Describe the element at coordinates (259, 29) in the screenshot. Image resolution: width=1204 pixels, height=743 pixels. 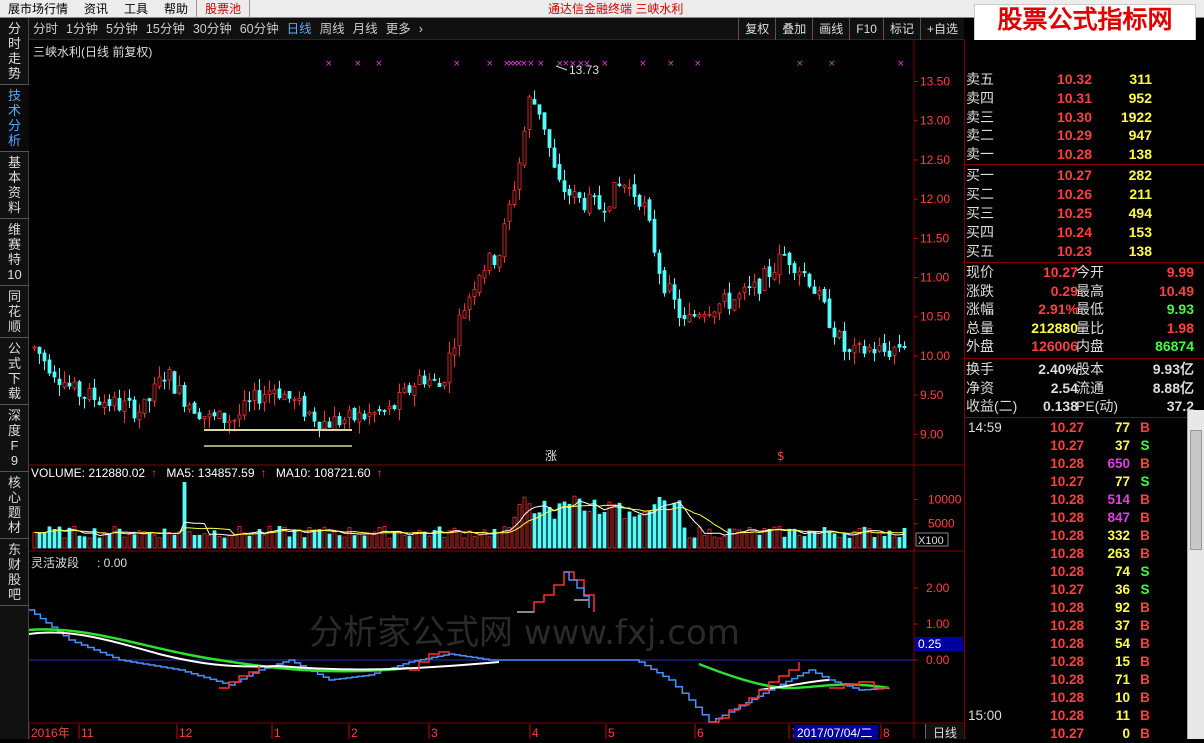
I see `period-tab: 60分钟` at that location.